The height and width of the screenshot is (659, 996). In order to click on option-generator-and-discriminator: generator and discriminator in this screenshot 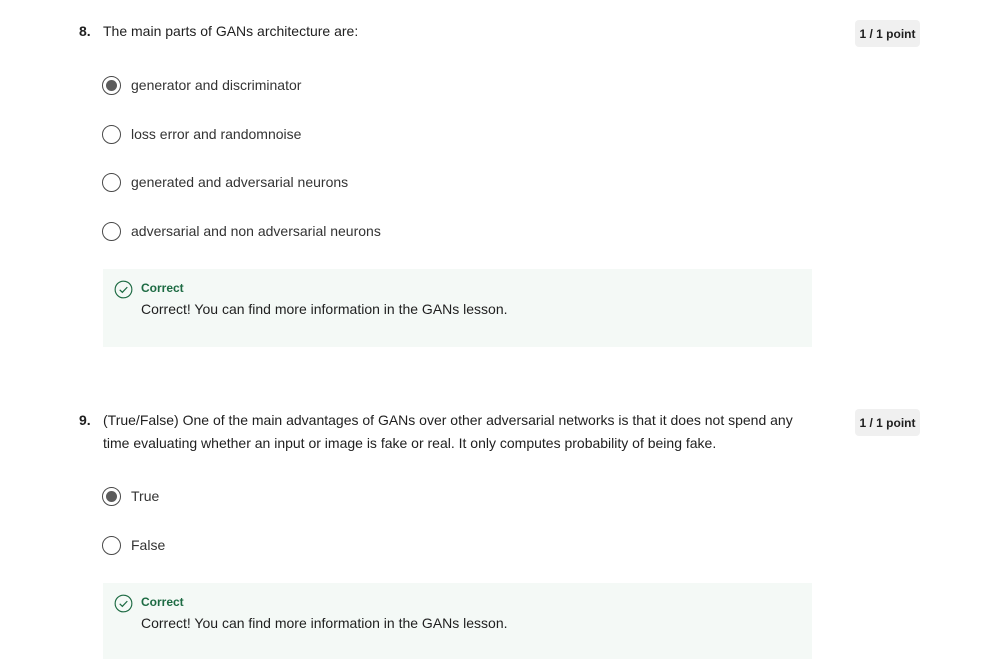, I will do `click(201, 85)`.